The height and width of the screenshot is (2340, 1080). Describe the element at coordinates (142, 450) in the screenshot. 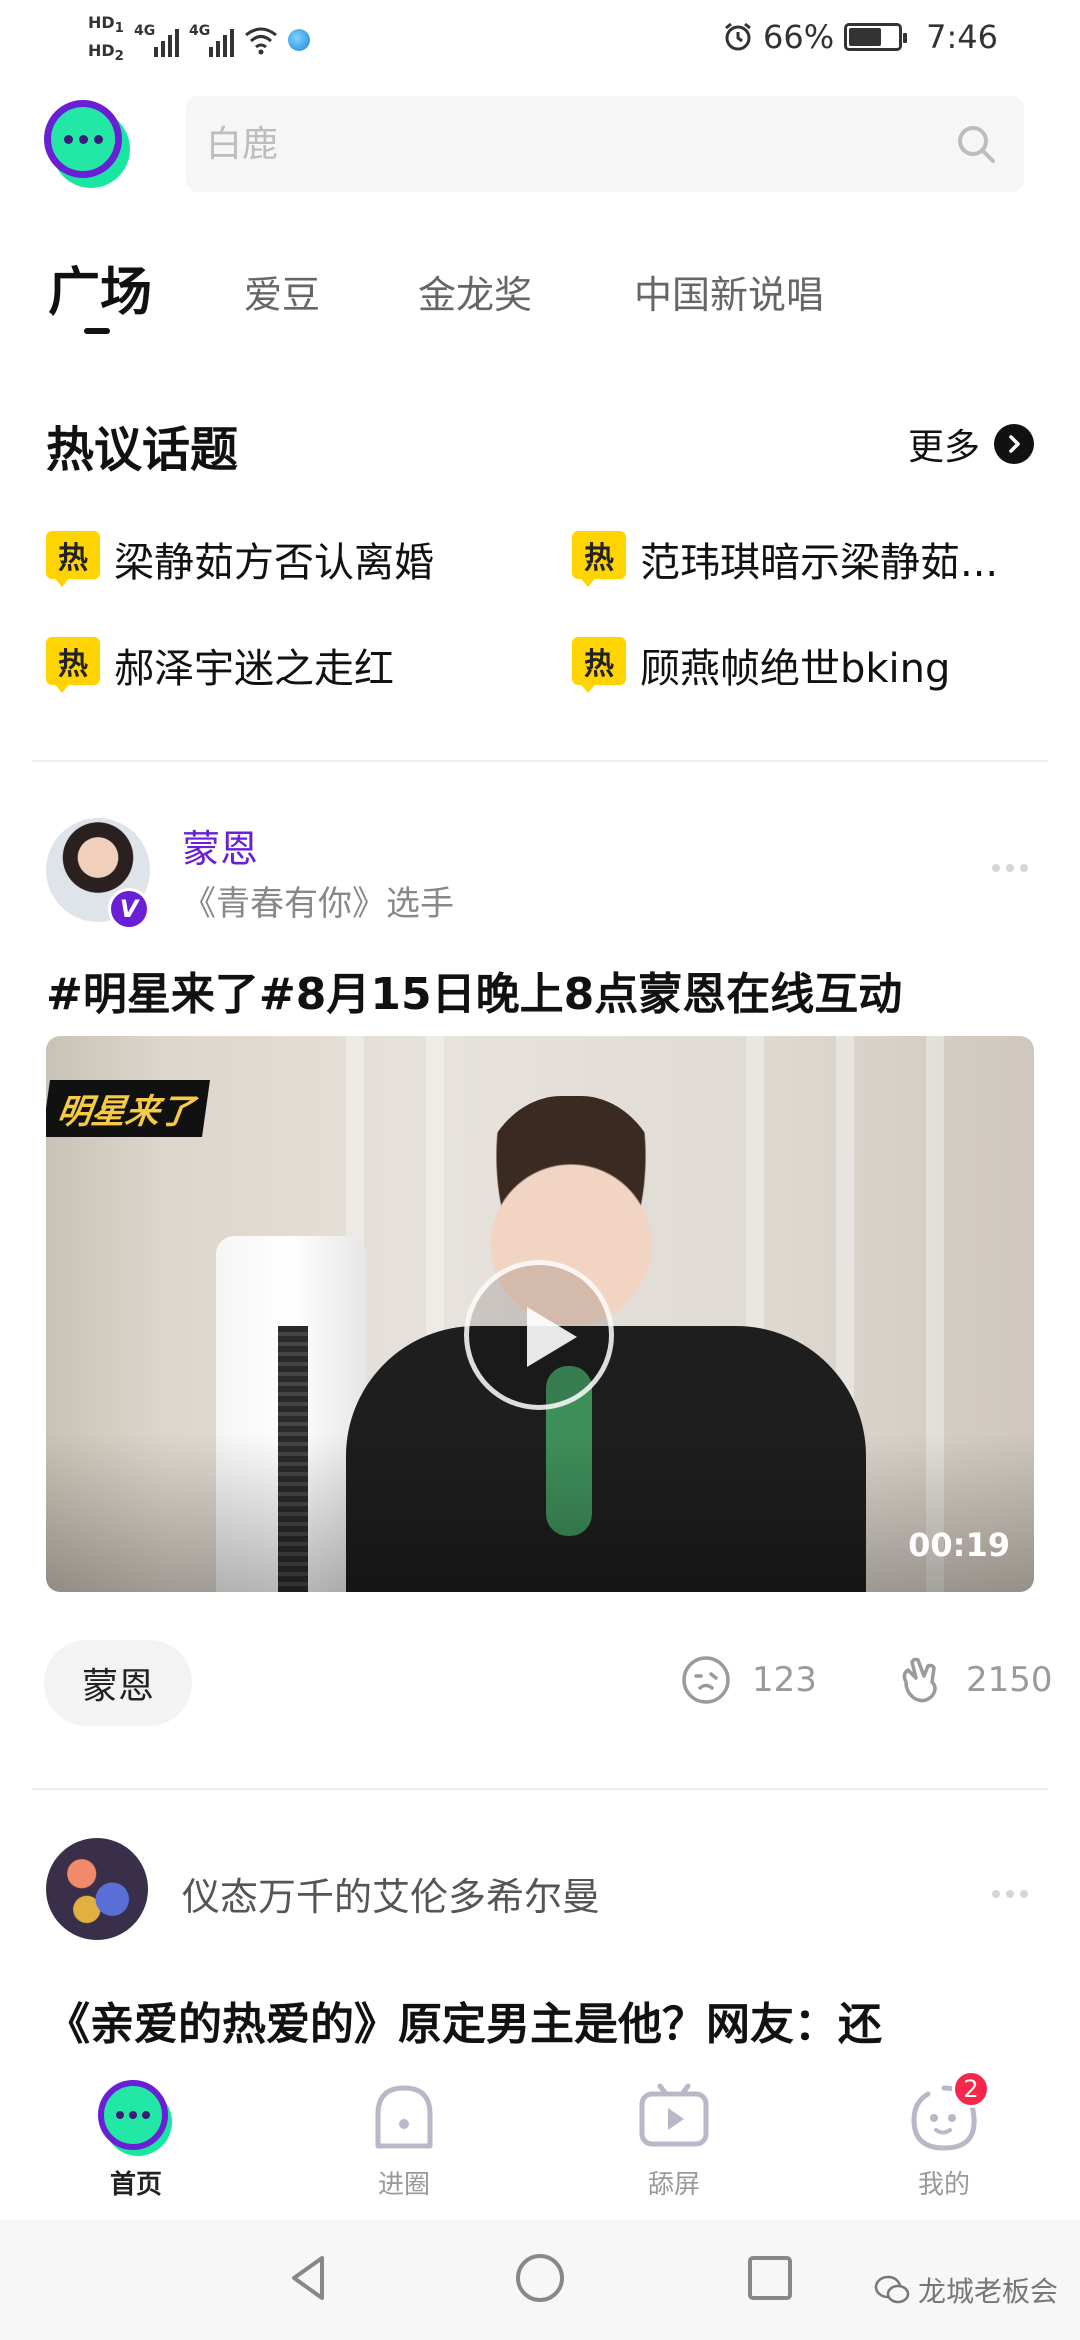

I see `hot-topics-title: 热议话题` at that location.